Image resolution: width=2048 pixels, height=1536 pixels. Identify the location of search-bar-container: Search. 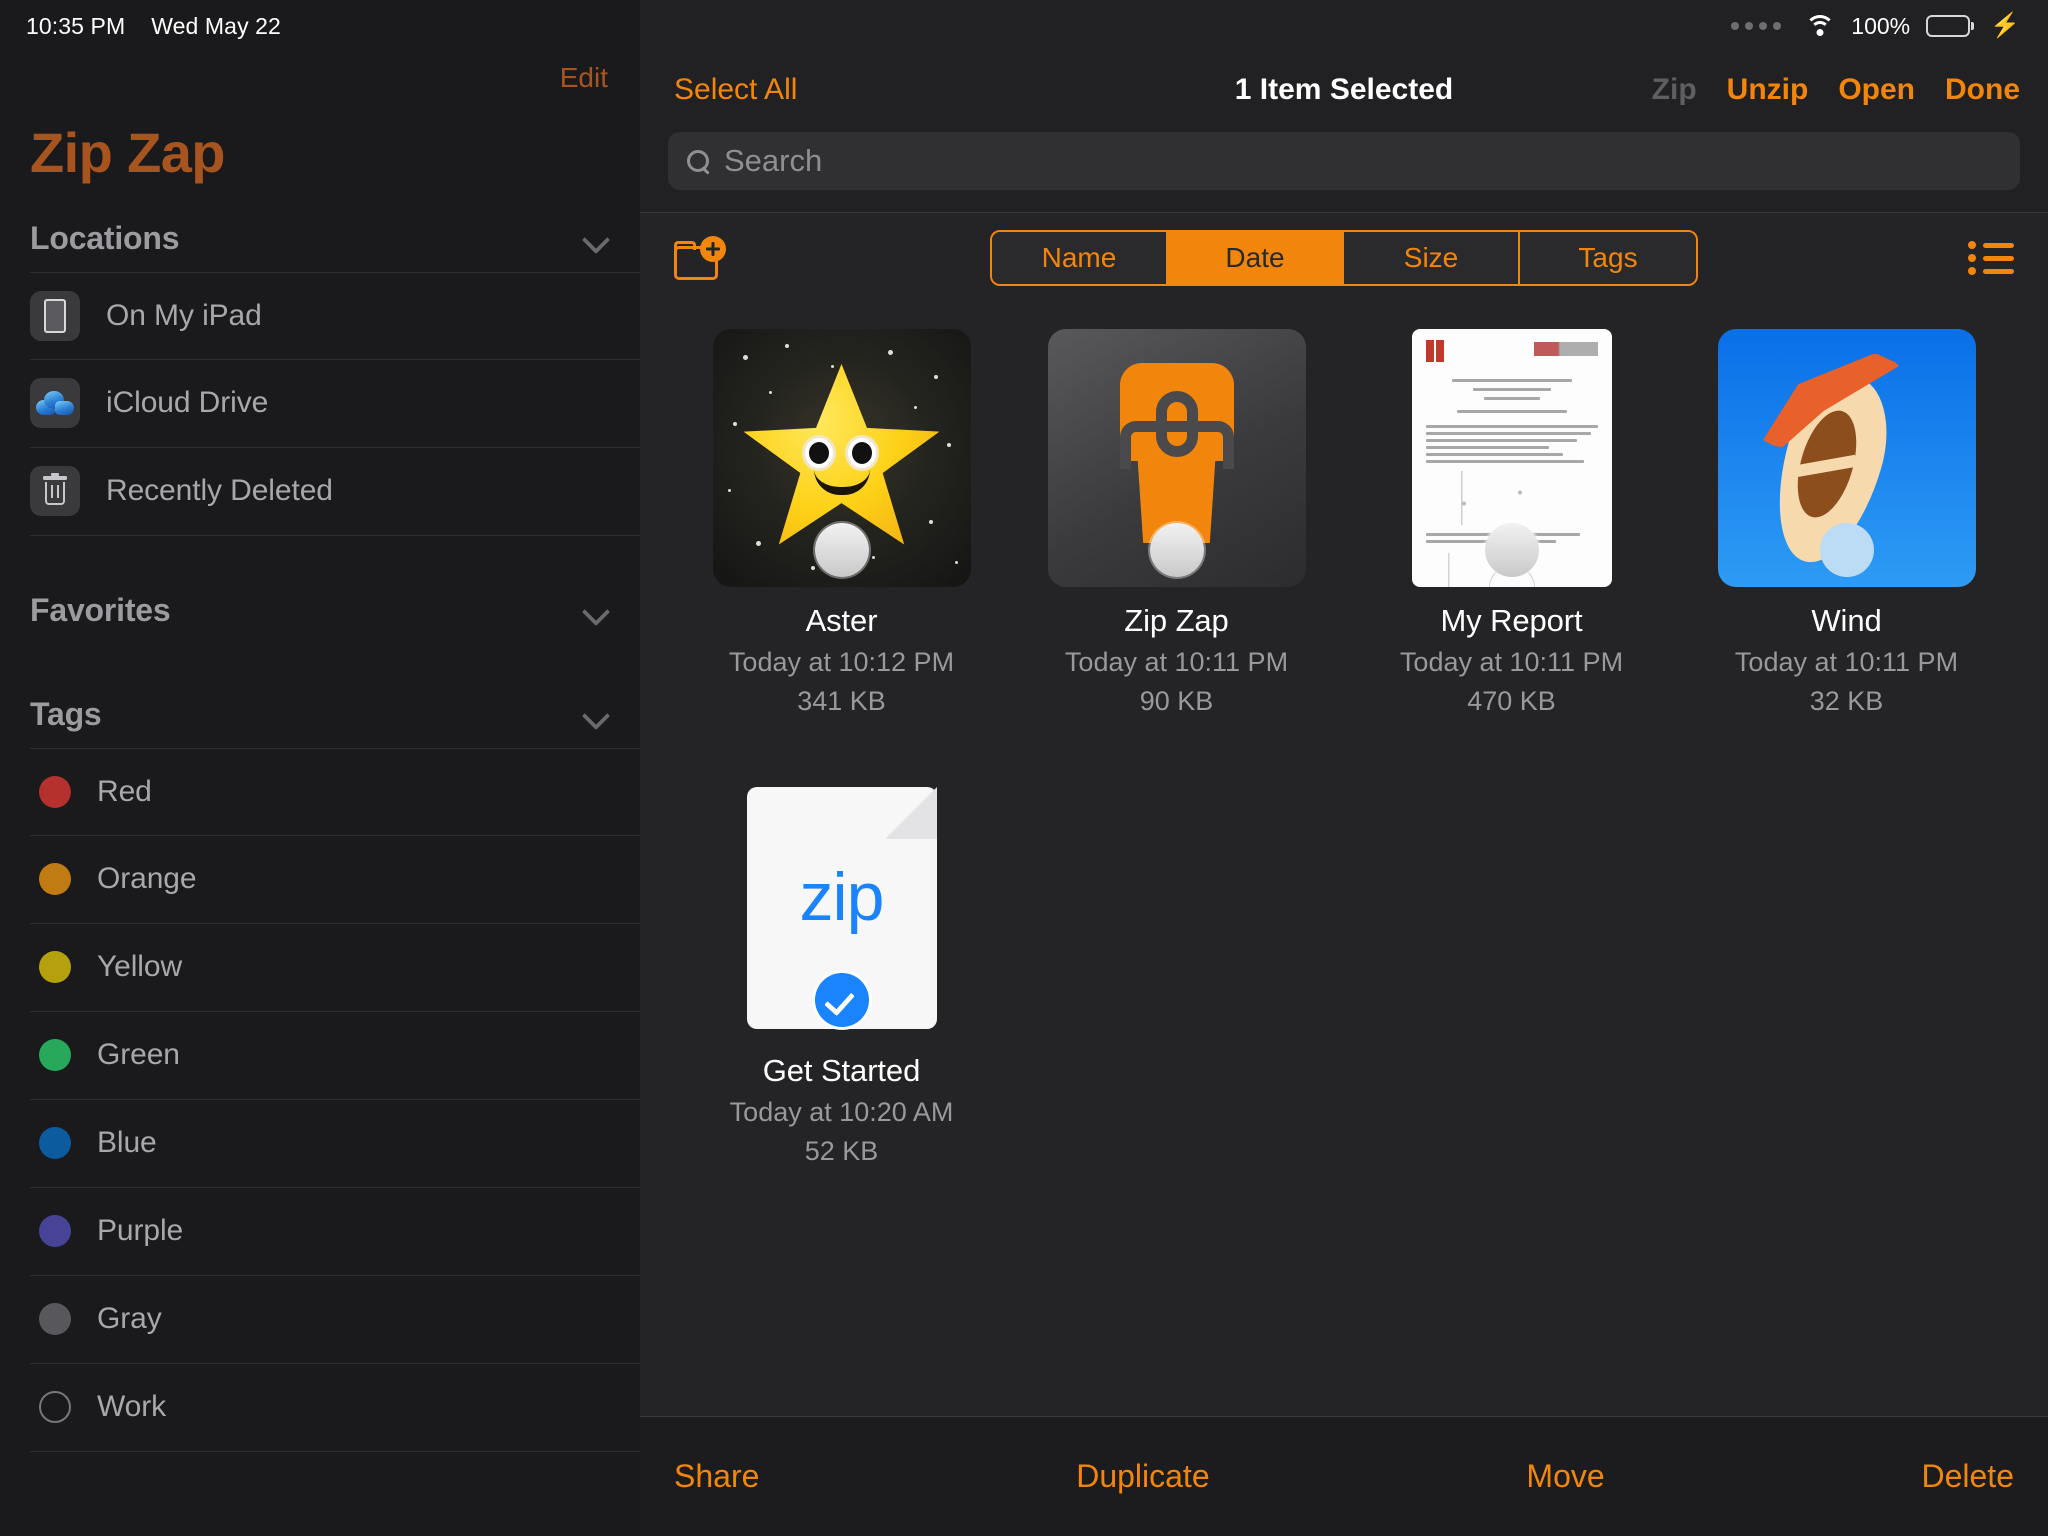
(1344, 170).